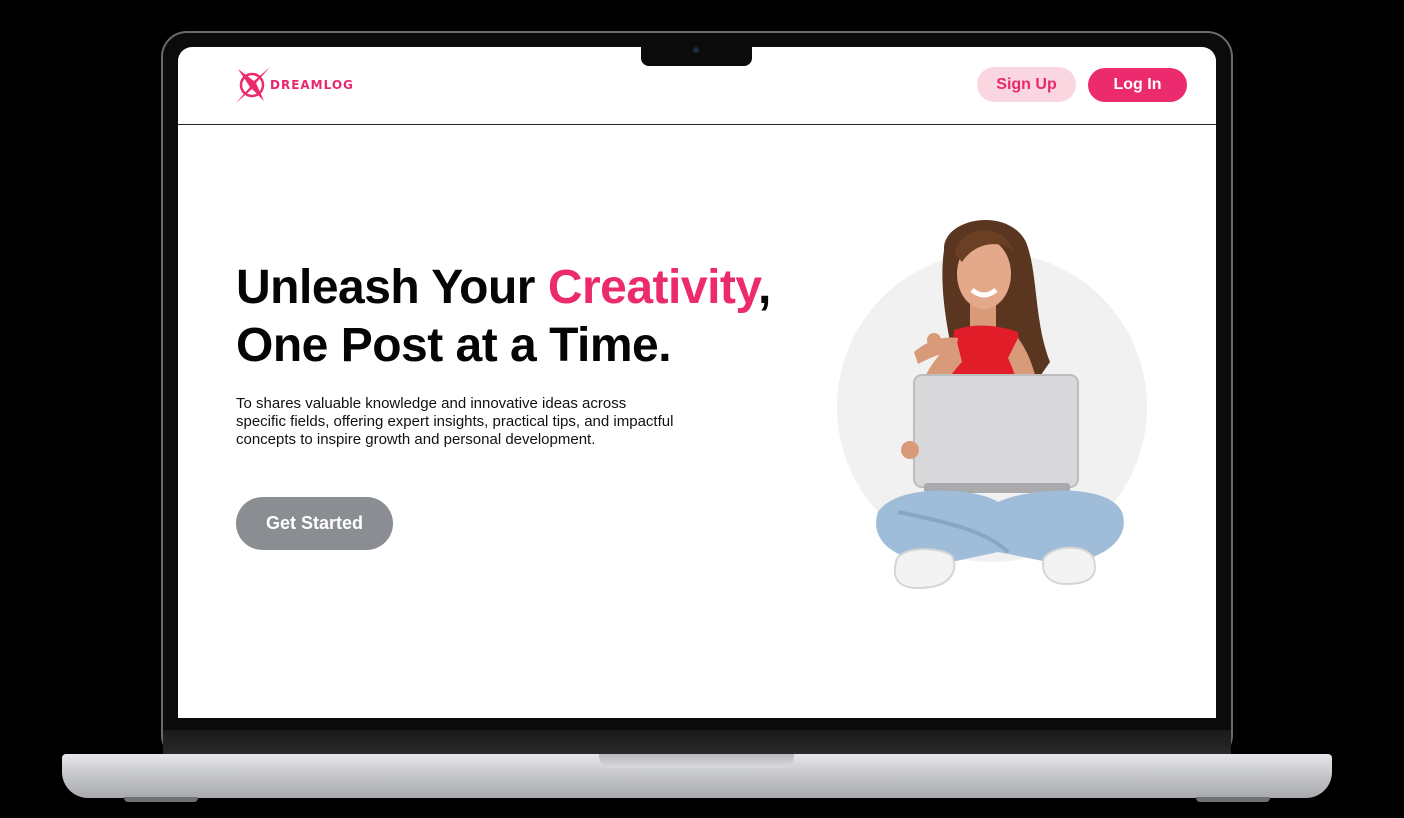 The width and height of the screenshot is (1404, 818). What do you see at coordinates (312, 85) in the screenshot?
I see `brand-name: DREAMLOG` at bounding box center [312, 85].